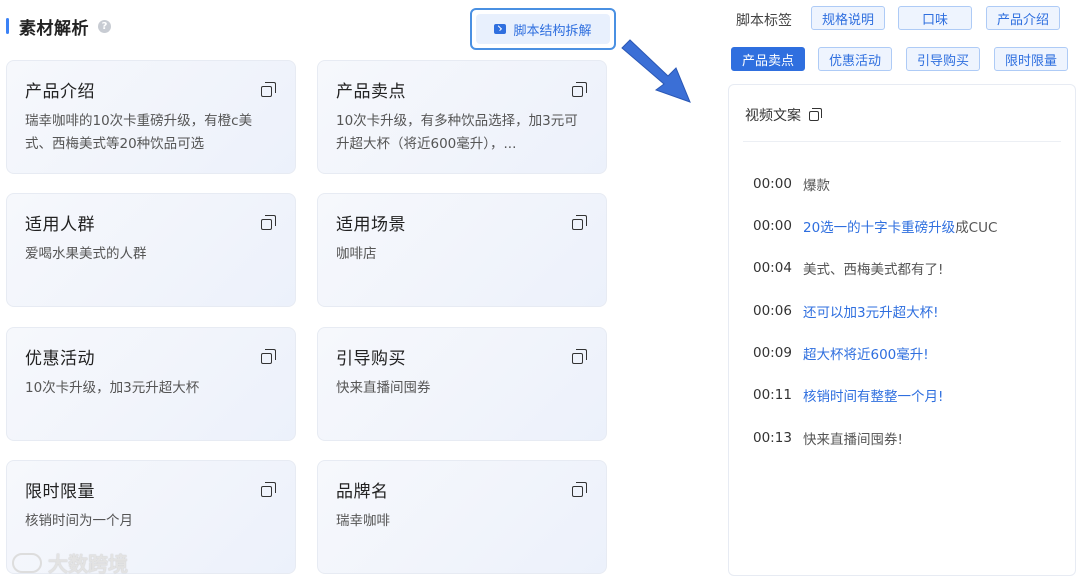 The height and width of the screenshot is (582, 1080). I want to click on transcript-line: 00:00 爆款, so click(791, 184).